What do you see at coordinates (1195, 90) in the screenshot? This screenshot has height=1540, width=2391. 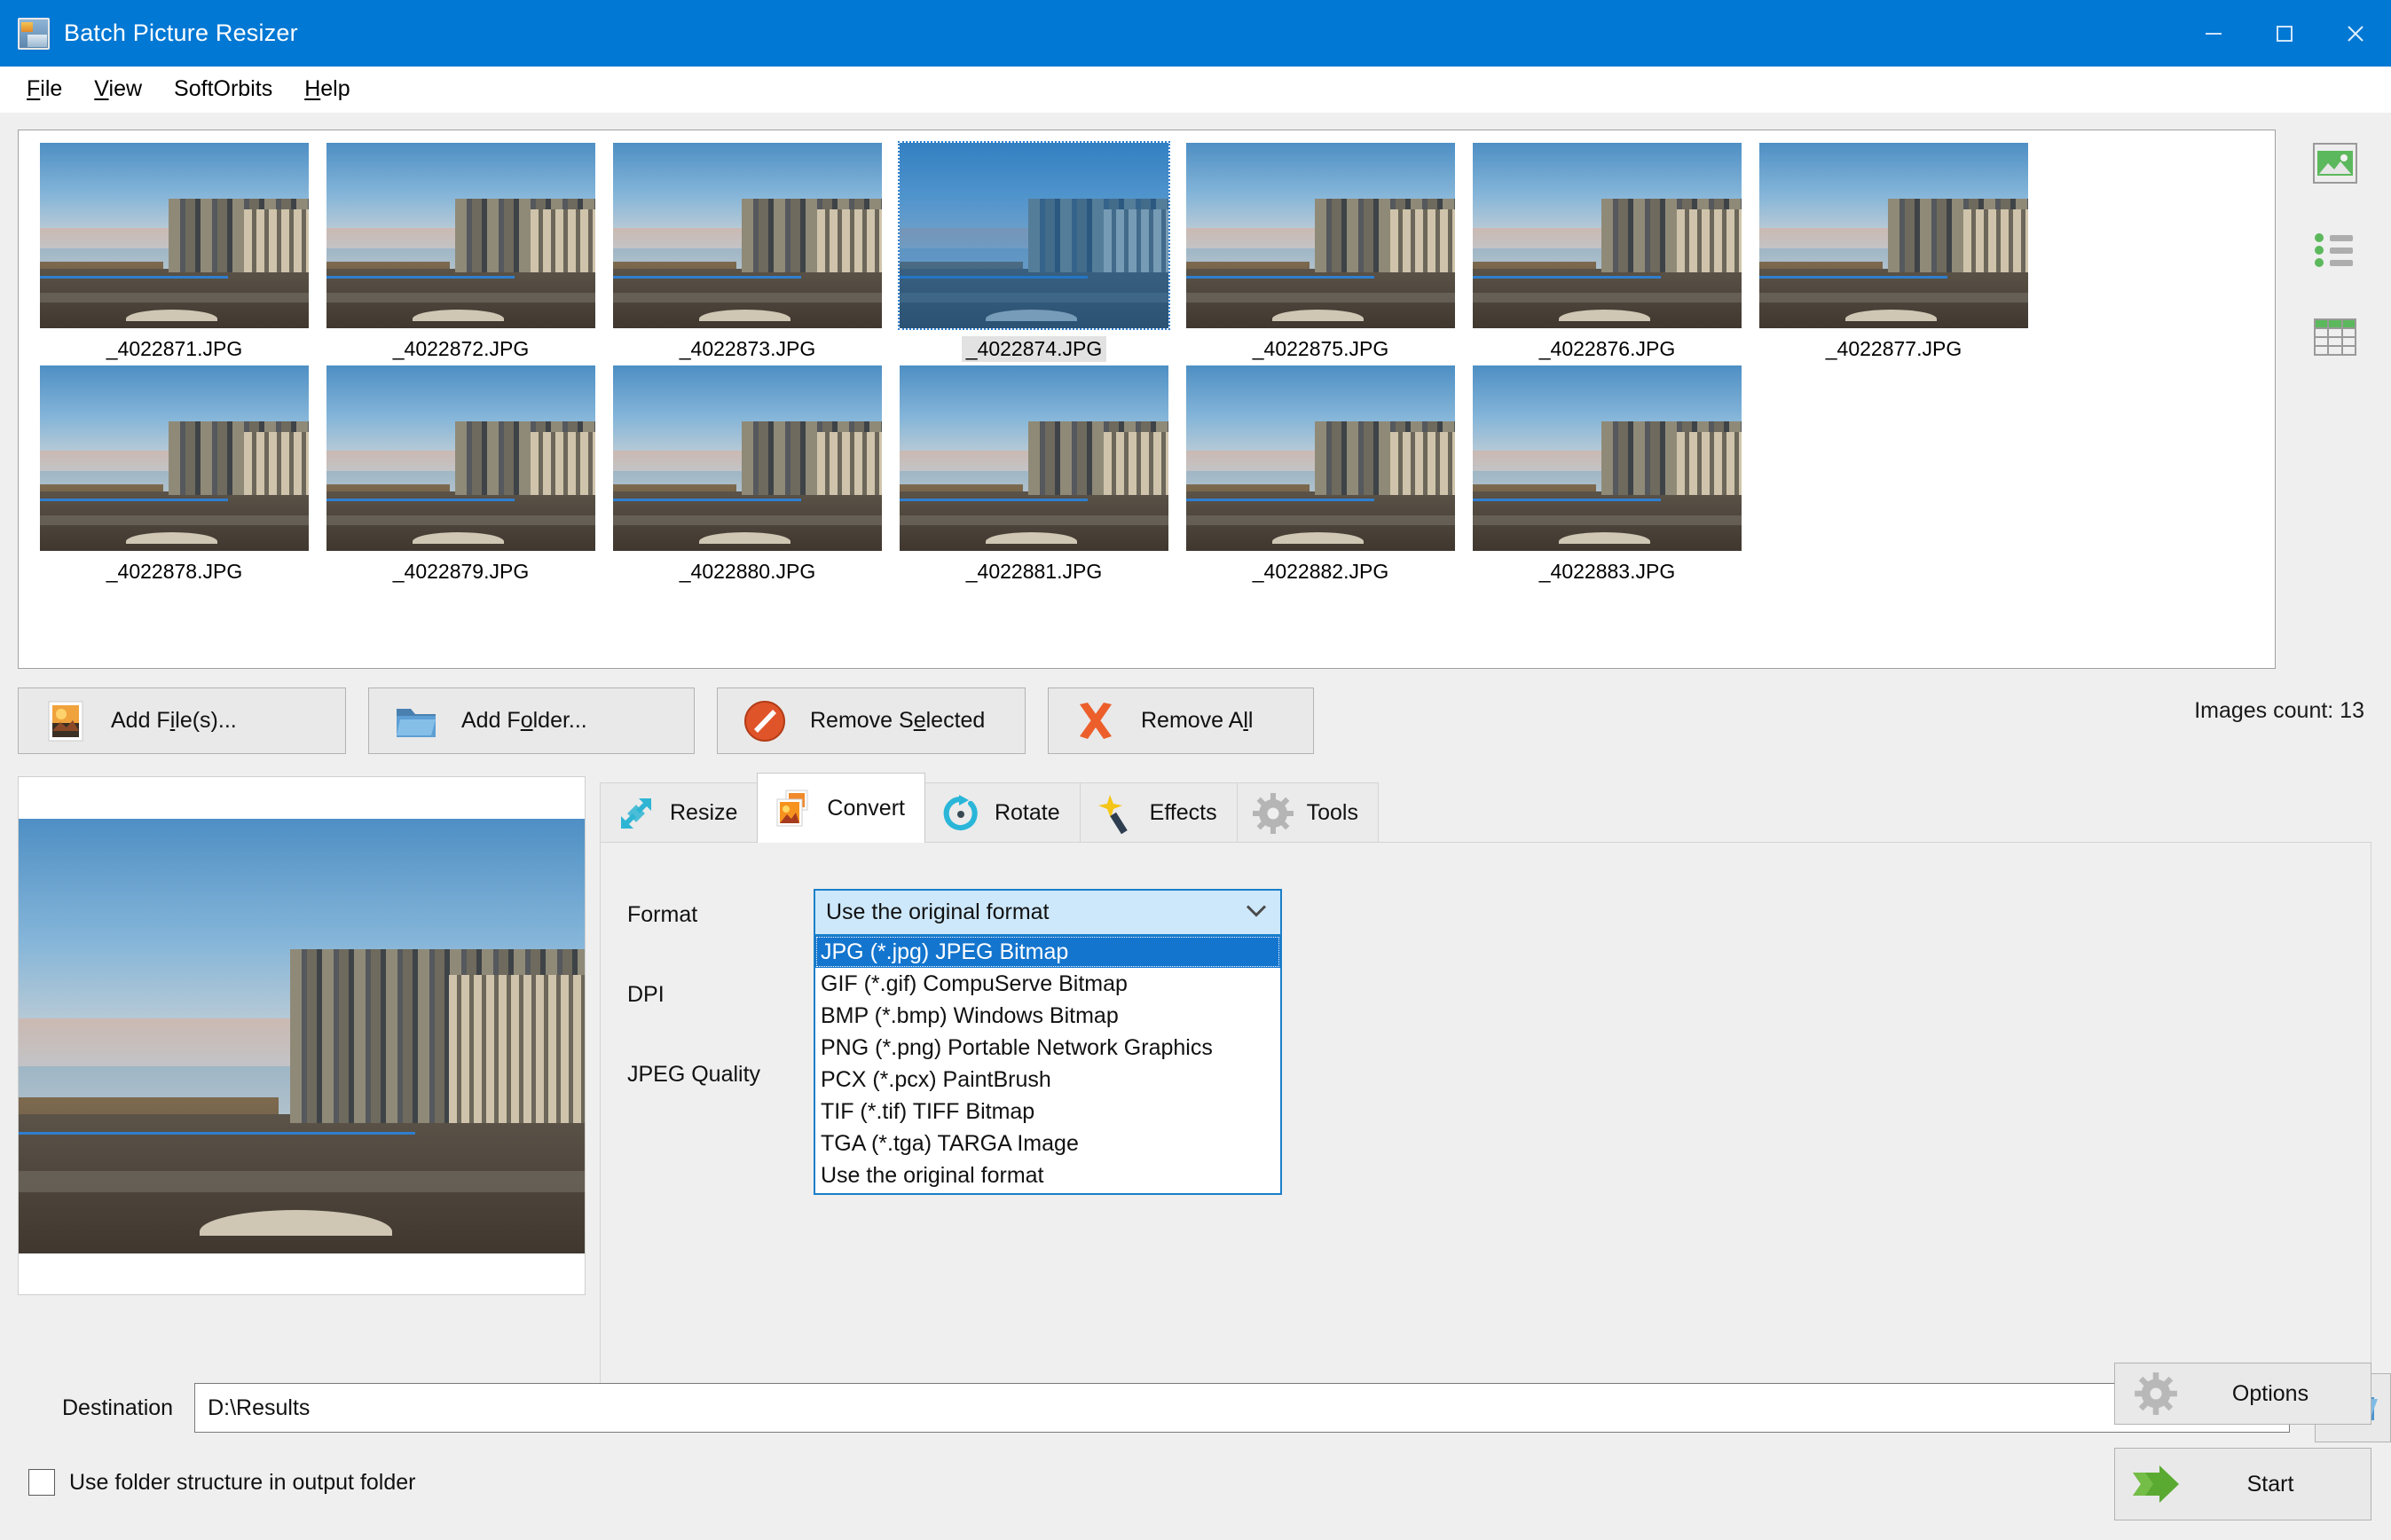 I see `menu-bar: File View SoftOrbits Help` at bounding box center [1195, 90].